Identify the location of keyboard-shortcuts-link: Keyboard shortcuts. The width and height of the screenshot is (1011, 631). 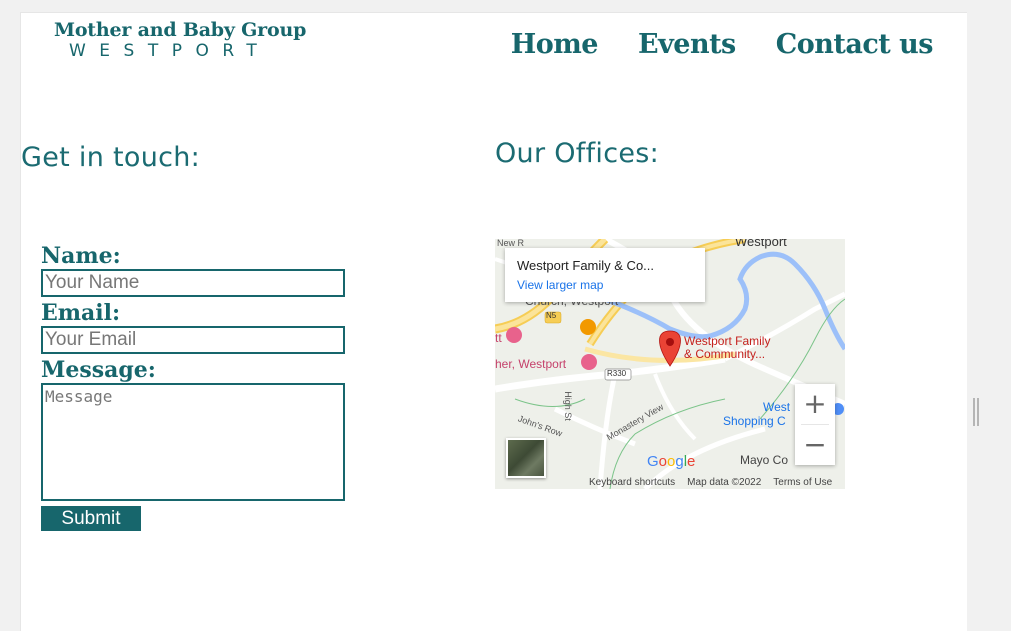
(632, 482).